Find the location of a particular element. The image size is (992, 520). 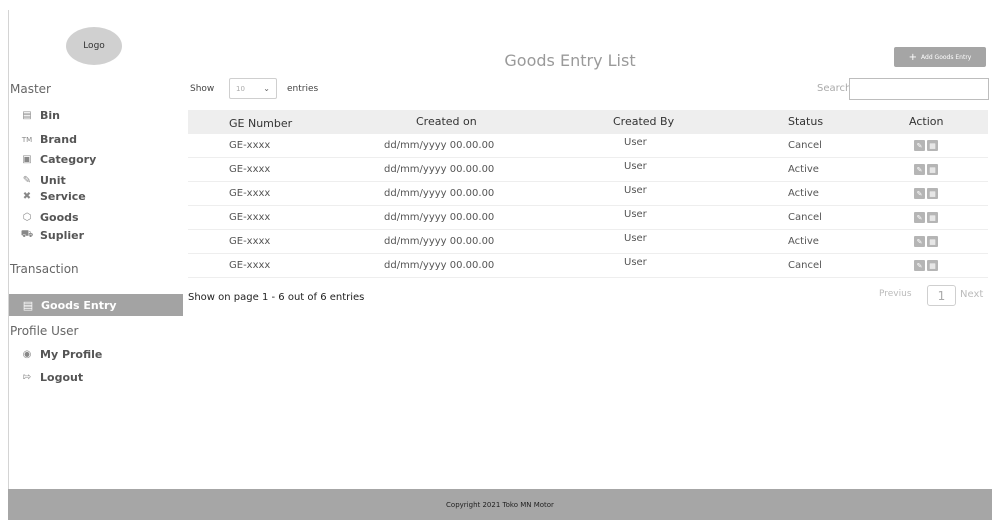

sidebar-item-label: Goods Entry is located at coordinates (79, 305).